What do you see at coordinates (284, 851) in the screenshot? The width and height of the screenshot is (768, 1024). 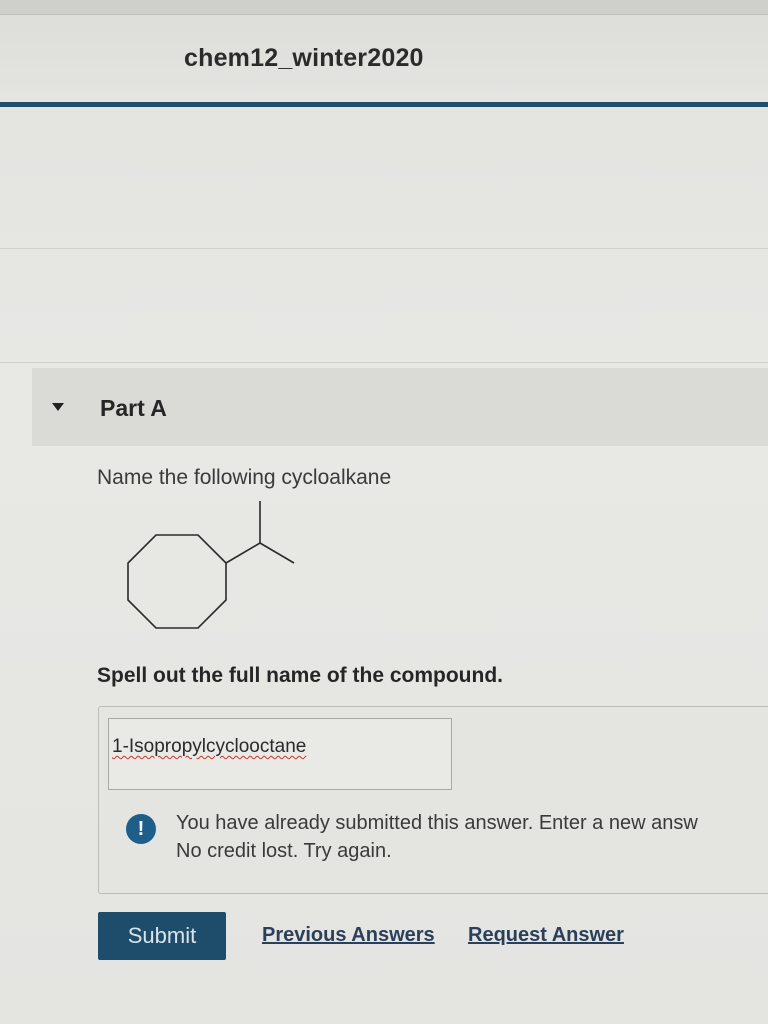 I see `feedback-line-2: No credit lost. Try again.` at bounding box center [284, 851].